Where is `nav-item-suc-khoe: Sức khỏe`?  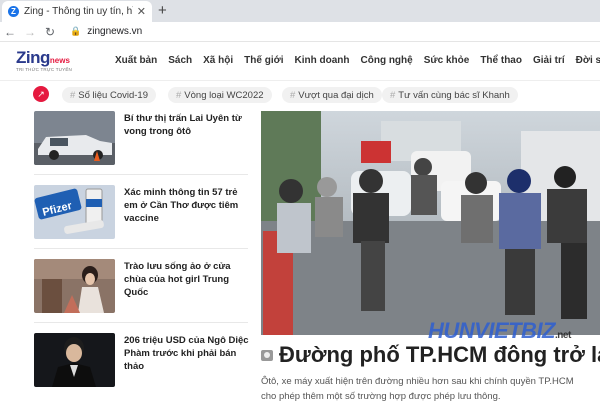
nav-item-suc-khoe: Sức khỏe is located at coordinates (447, 60).